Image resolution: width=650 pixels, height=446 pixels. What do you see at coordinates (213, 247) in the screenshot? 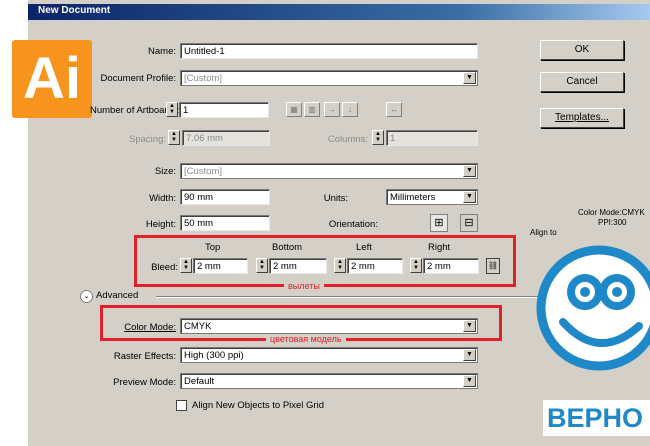
I see `bleed-top-label: Top` at bounding box center [213, 247].